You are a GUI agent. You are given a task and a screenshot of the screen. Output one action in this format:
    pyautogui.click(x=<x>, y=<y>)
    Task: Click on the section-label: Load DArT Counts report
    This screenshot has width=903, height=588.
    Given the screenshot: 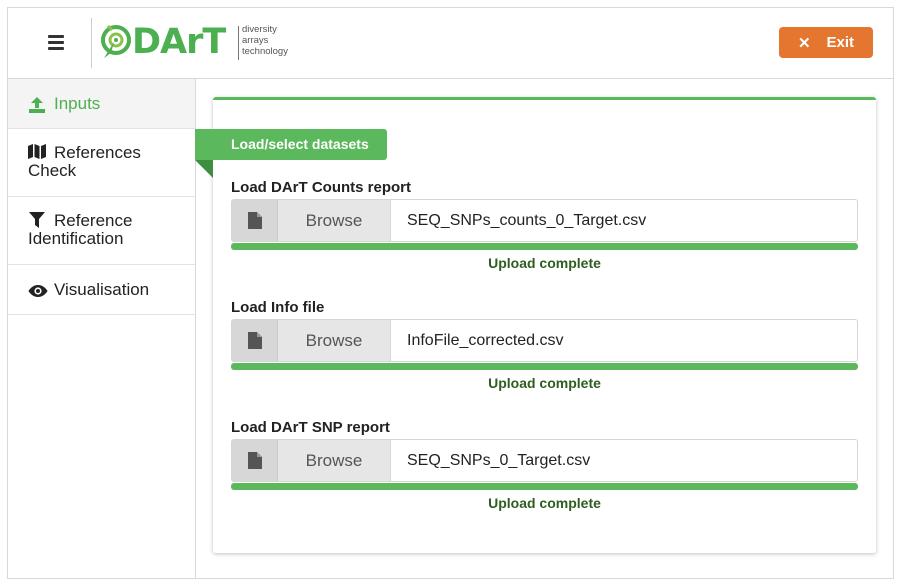 What is the action you would take?
    pyautogui.click(x=321, y=187)
    